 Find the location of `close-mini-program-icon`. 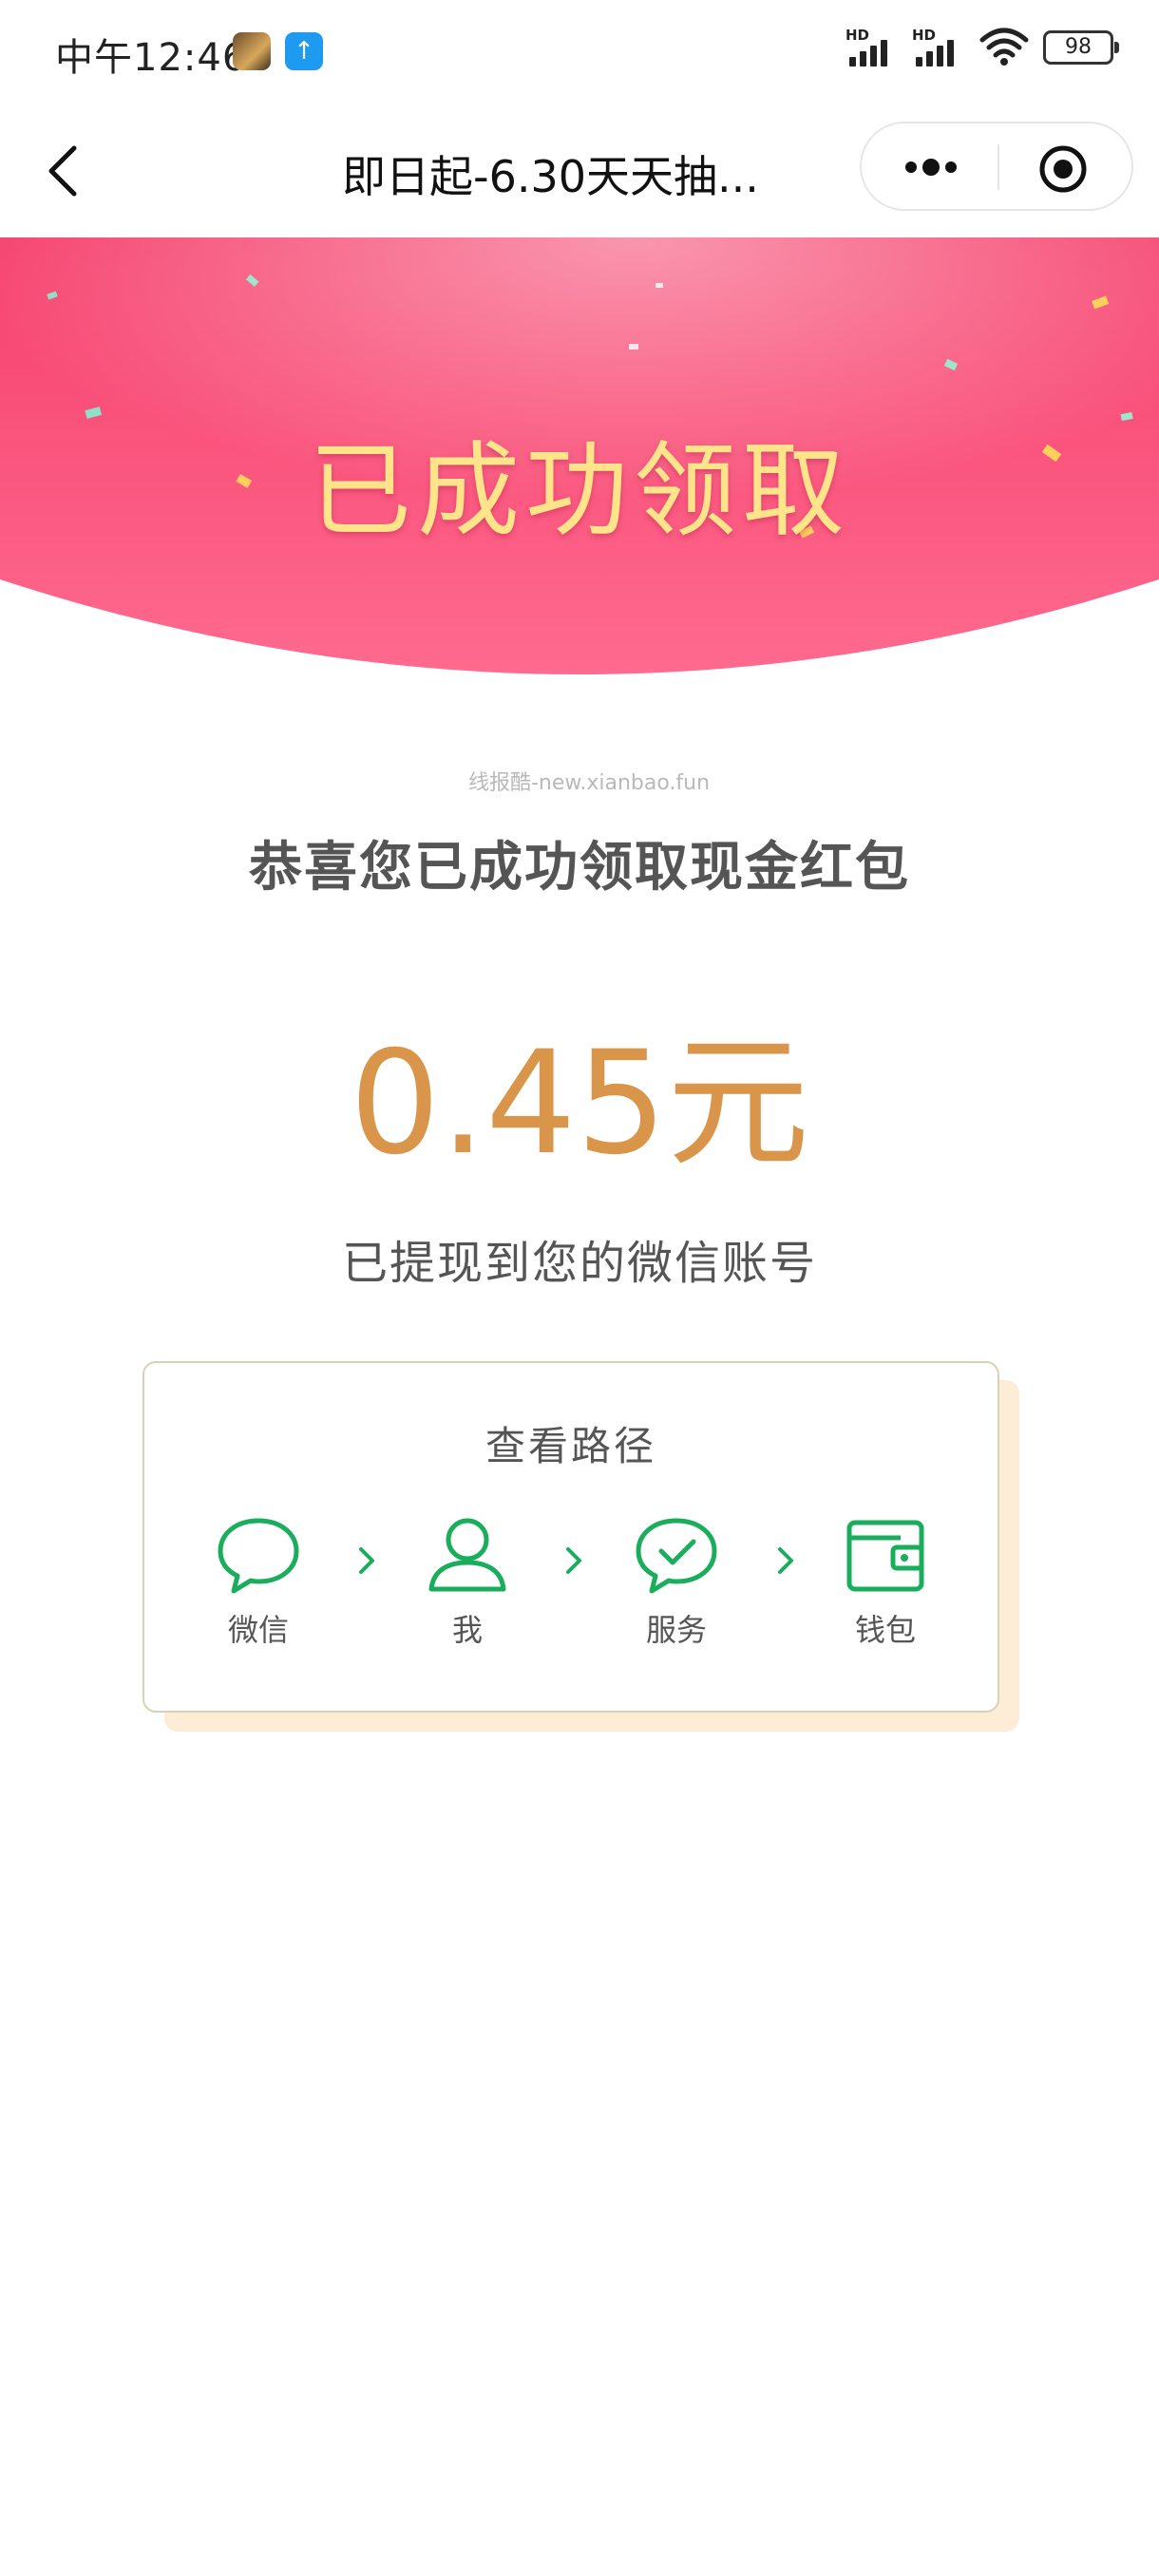

close-mini-program-icon is located at coordinates (1063, 169).